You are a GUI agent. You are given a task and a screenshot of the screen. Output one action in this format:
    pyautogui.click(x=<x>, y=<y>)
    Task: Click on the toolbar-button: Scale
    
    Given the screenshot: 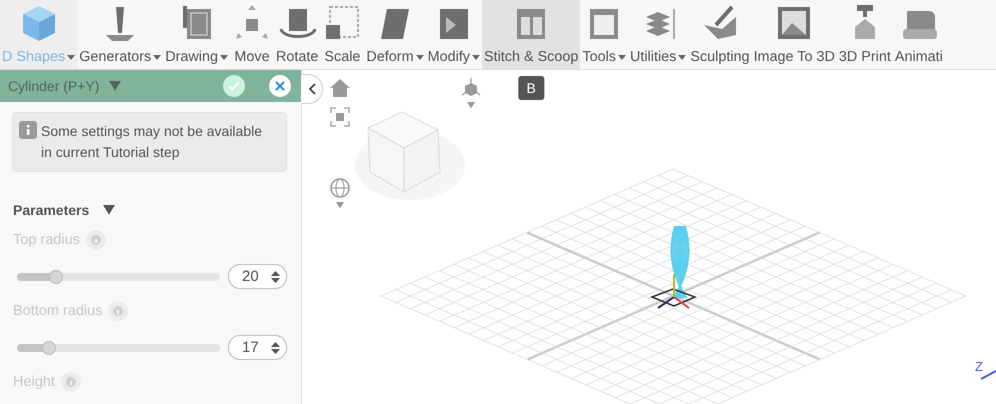 What is the action you would take?
    pyautogui.click(x=342, y=34)
    